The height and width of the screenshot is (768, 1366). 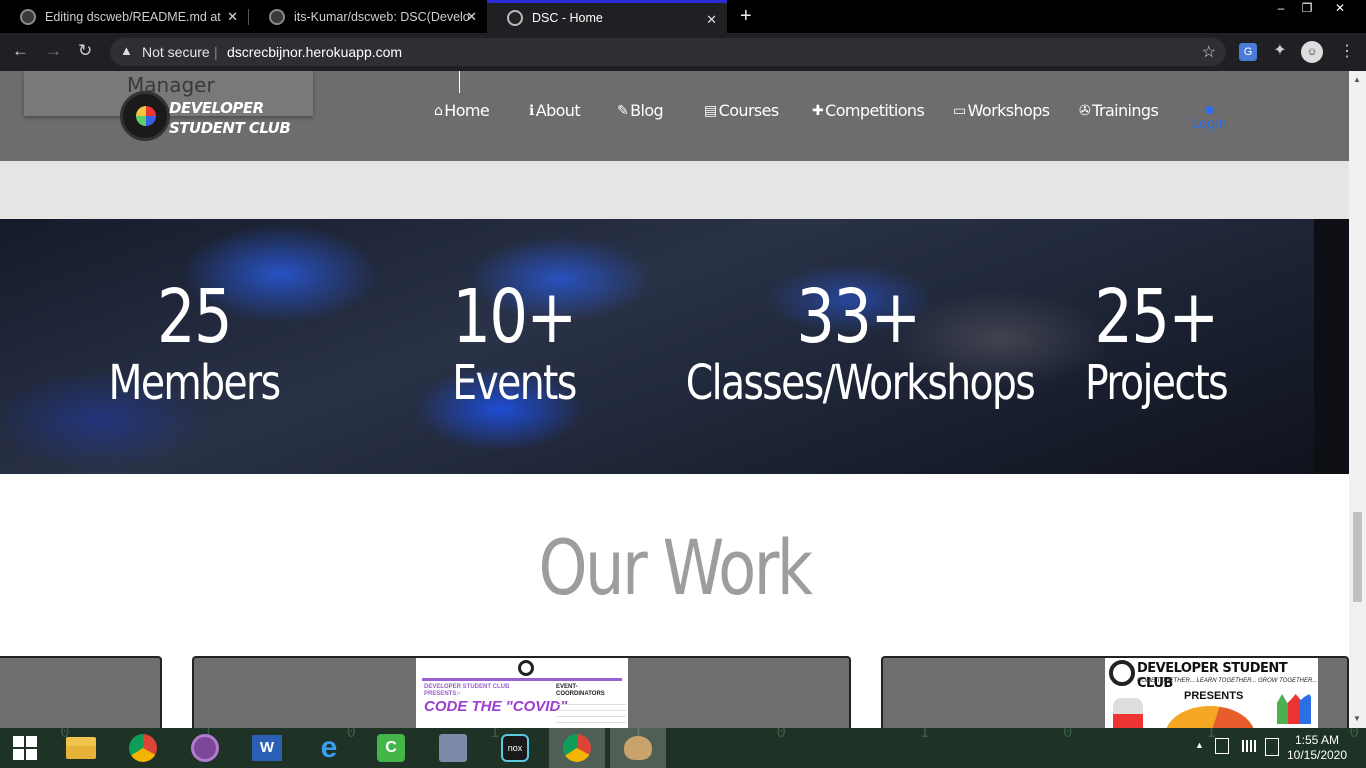 I want to click on paint-icon, so click(x=638, y=748).